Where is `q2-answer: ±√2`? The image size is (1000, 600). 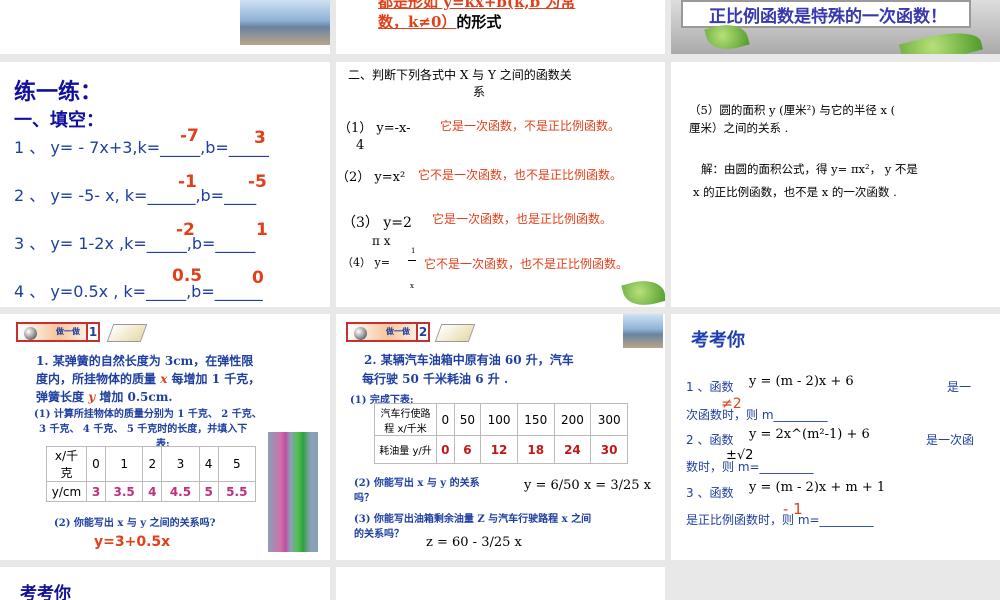
q2-answer: ±√2 is located at coordinates (740, 455).